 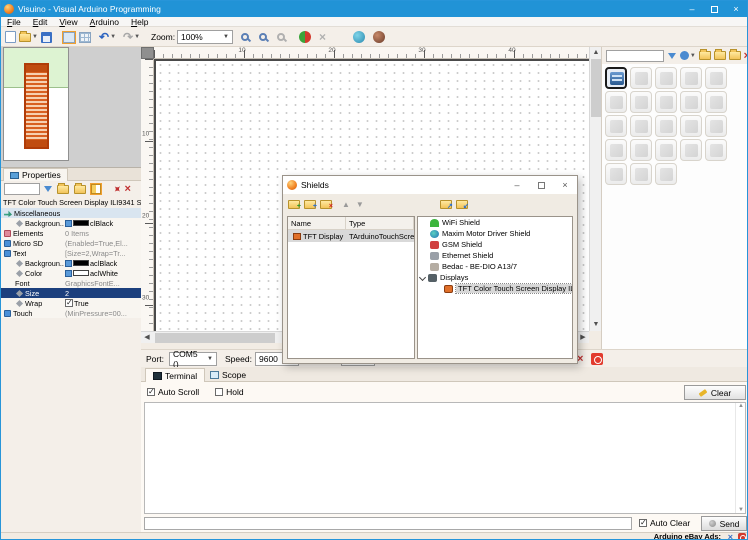 What do you see at coordinates (63, 188) in the screenshot?
I see `expand-all-icon` at bounding box center [63, 188].